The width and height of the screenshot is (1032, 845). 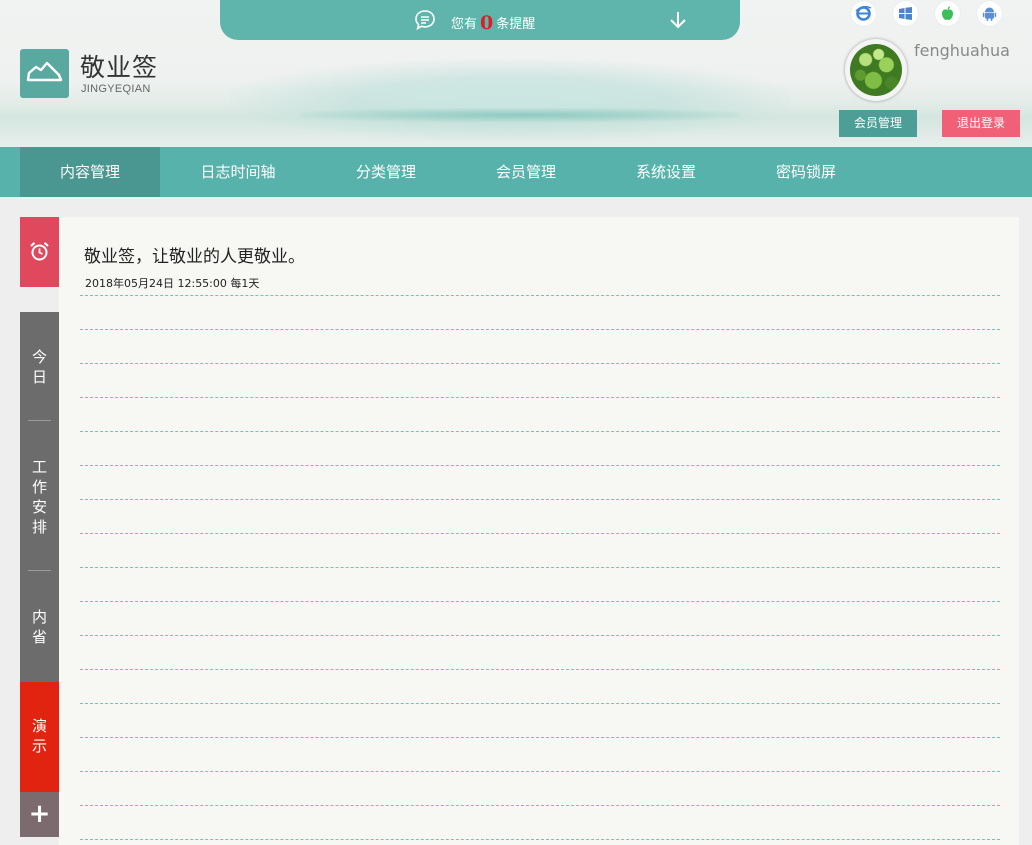 What do you see at coordinates (520, 115) in the screenshot?
I see `header-background-water` at bounding box center [520, 115].